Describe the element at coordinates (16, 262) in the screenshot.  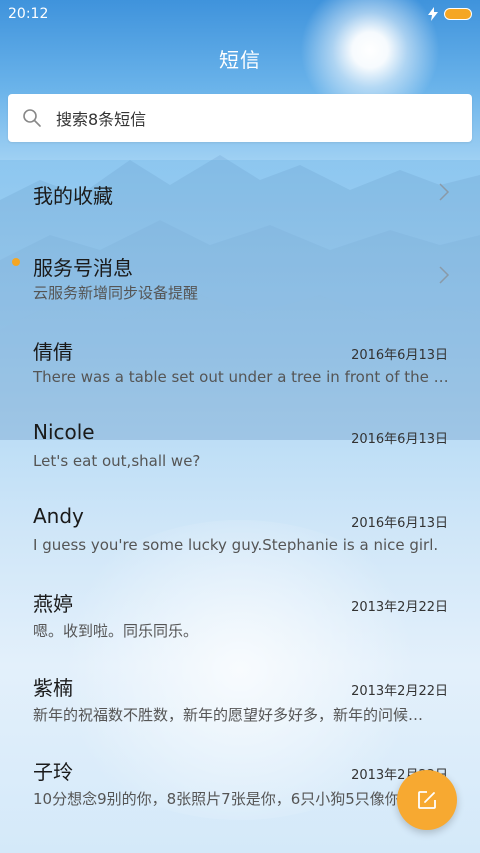
I see `unread-dot` at that location.